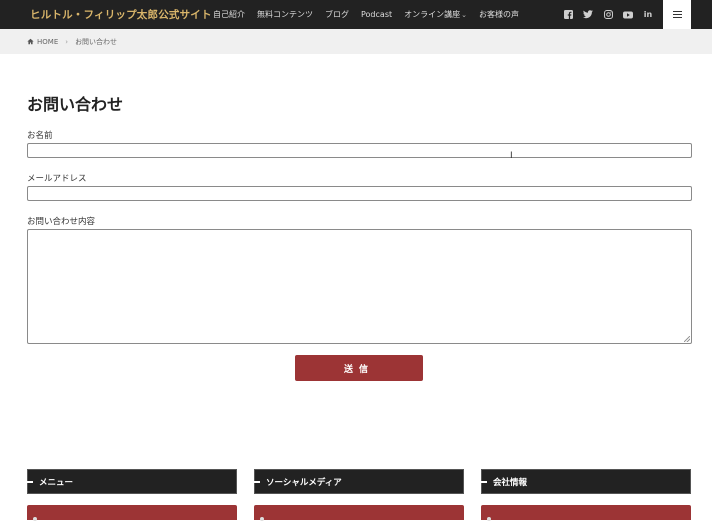 The height and width of the screenshot is (521, 712). I want to click on nav-item-testimonials: お客様の声, so click(499, 14).